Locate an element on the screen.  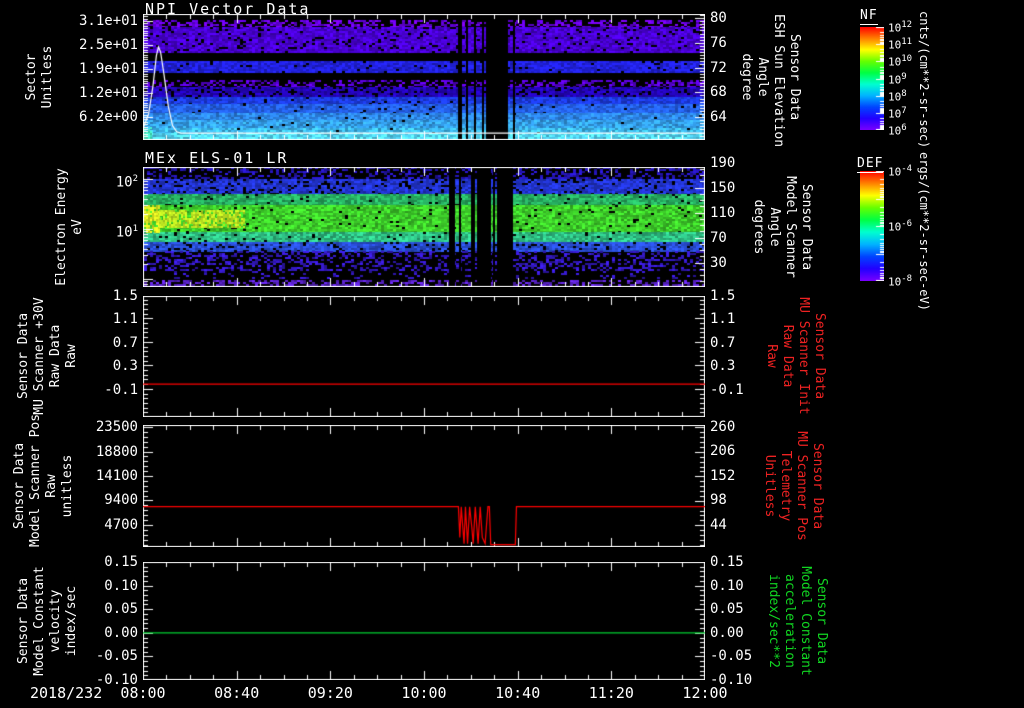
axis-label-line: velocity is located at coordinates (55, 621).